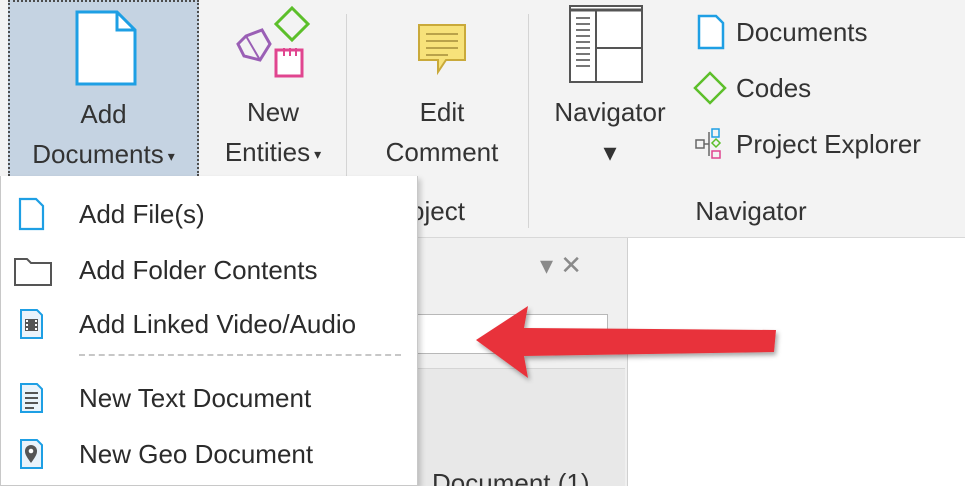 The height and width of the screenshot is (486, 965). I want to click on film-icon, so click(31, 324).